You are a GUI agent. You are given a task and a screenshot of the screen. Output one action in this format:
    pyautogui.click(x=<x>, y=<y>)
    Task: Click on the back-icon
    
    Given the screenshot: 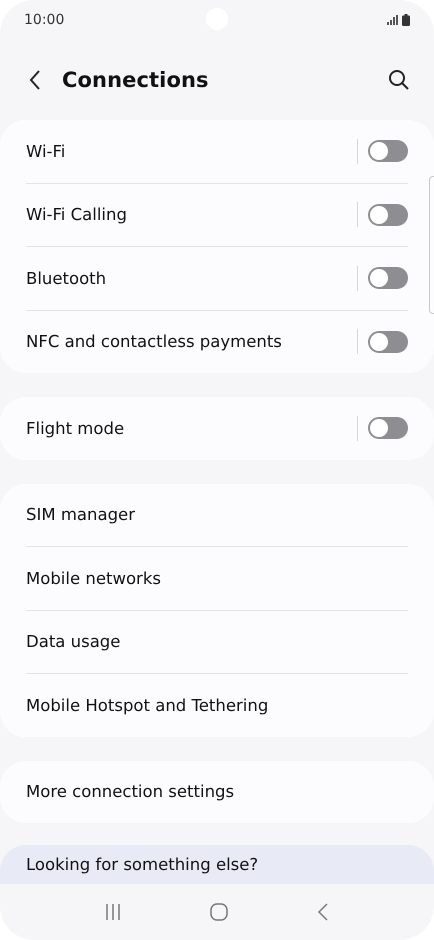 What is the action you would take?
    pyautogui.click(x=35, y=80)
    